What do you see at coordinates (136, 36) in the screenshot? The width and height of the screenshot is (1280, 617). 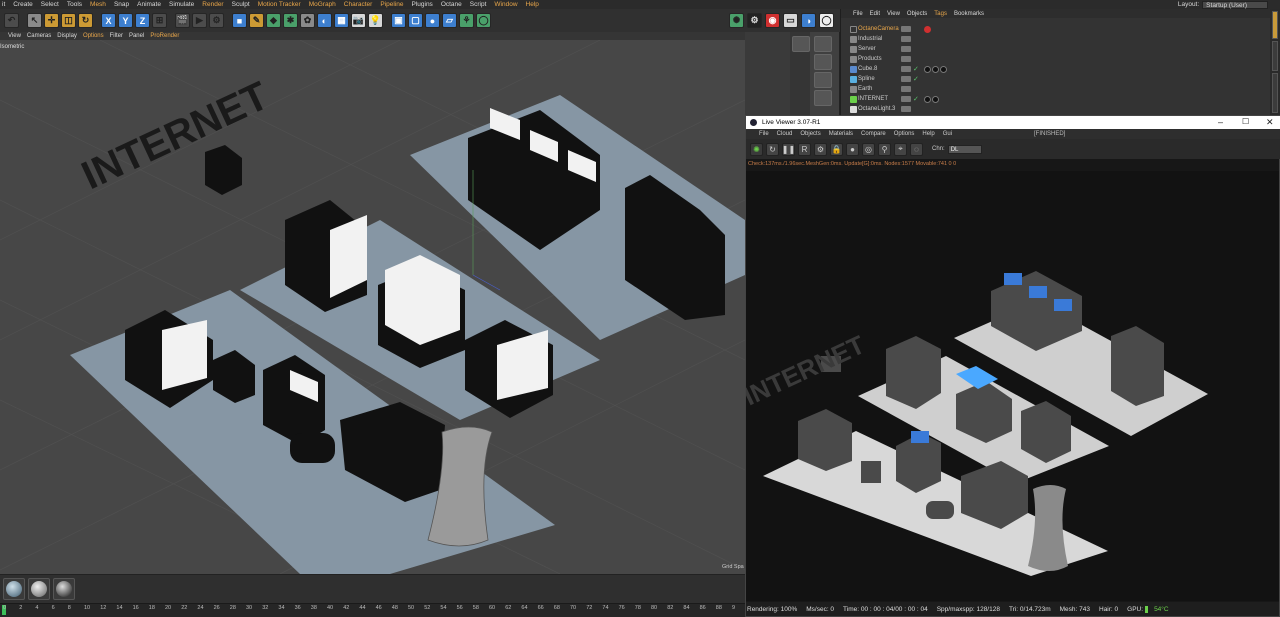 I see `viewport-menu-panel: Panel` at bounding box center [136, 36].